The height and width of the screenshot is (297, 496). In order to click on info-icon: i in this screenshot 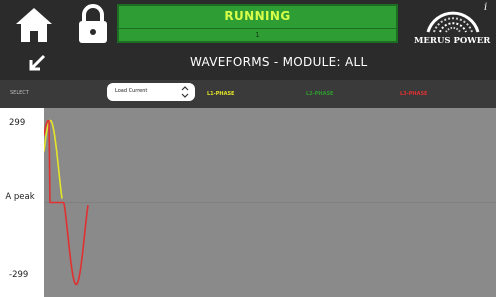, I will do `click(485, 7)`.